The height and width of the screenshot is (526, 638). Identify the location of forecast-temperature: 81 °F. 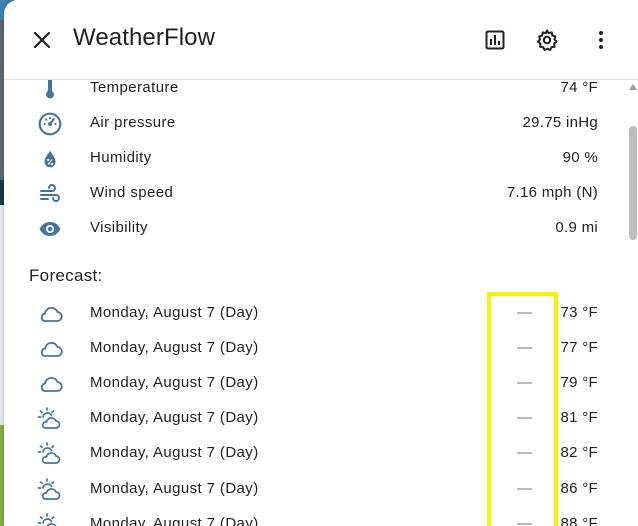
(579, 417).